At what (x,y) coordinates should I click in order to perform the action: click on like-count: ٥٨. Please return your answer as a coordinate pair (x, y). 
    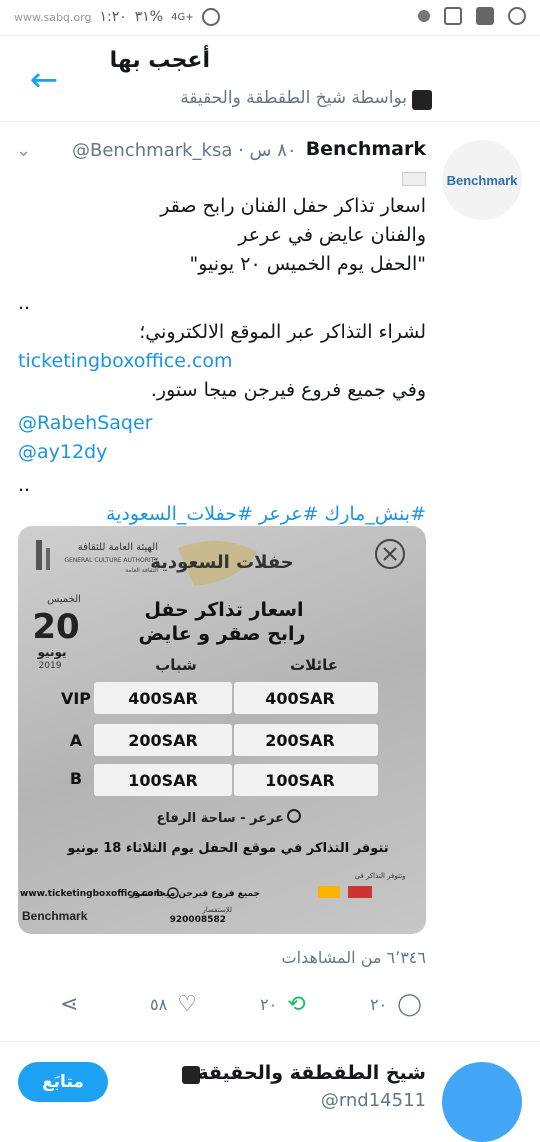
    Looking at the image, I should click on (159, 1004).